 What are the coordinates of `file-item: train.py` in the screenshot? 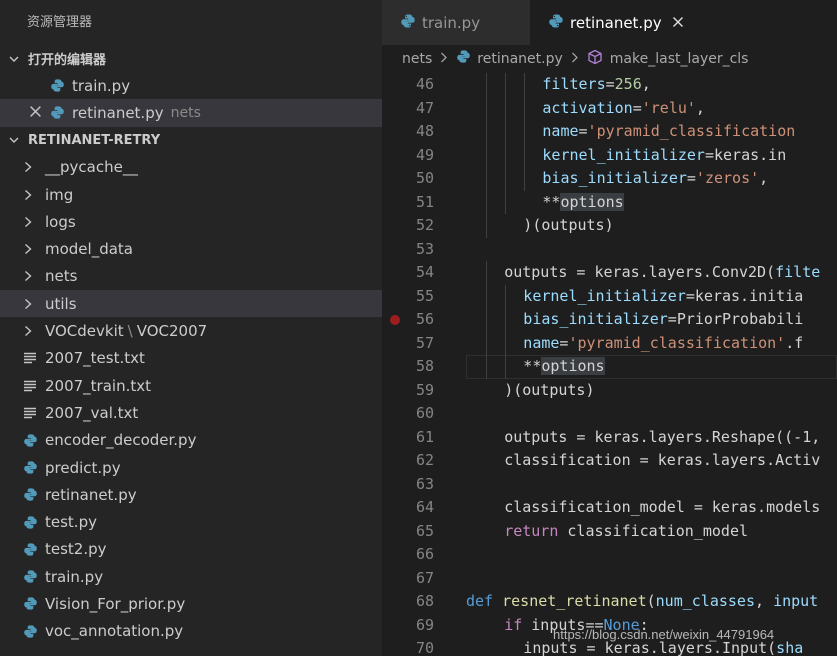 It's located at (191, 576).